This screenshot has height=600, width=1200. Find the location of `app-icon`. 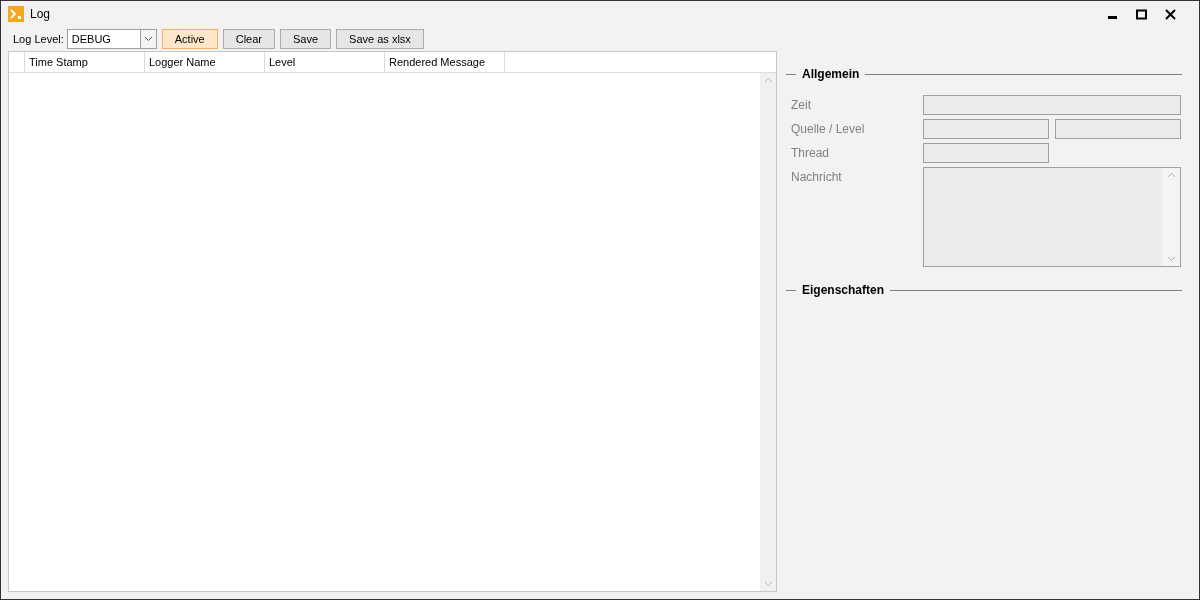

app-icon is located at coordinates (16, 14).